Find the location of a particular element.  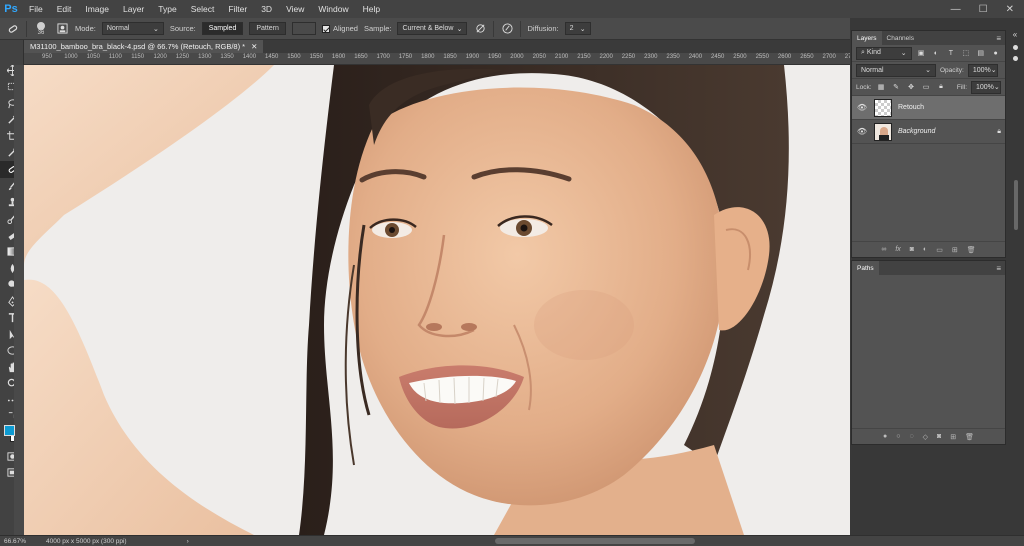

lock-label: Lock: is located at coordinates (864, 87).